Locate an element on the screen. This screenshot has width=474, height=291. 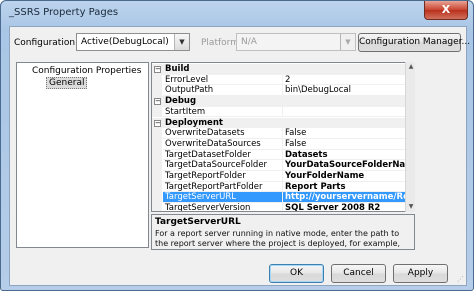
property-name: OverwriteDatasets is located at coordinates (223, 133).